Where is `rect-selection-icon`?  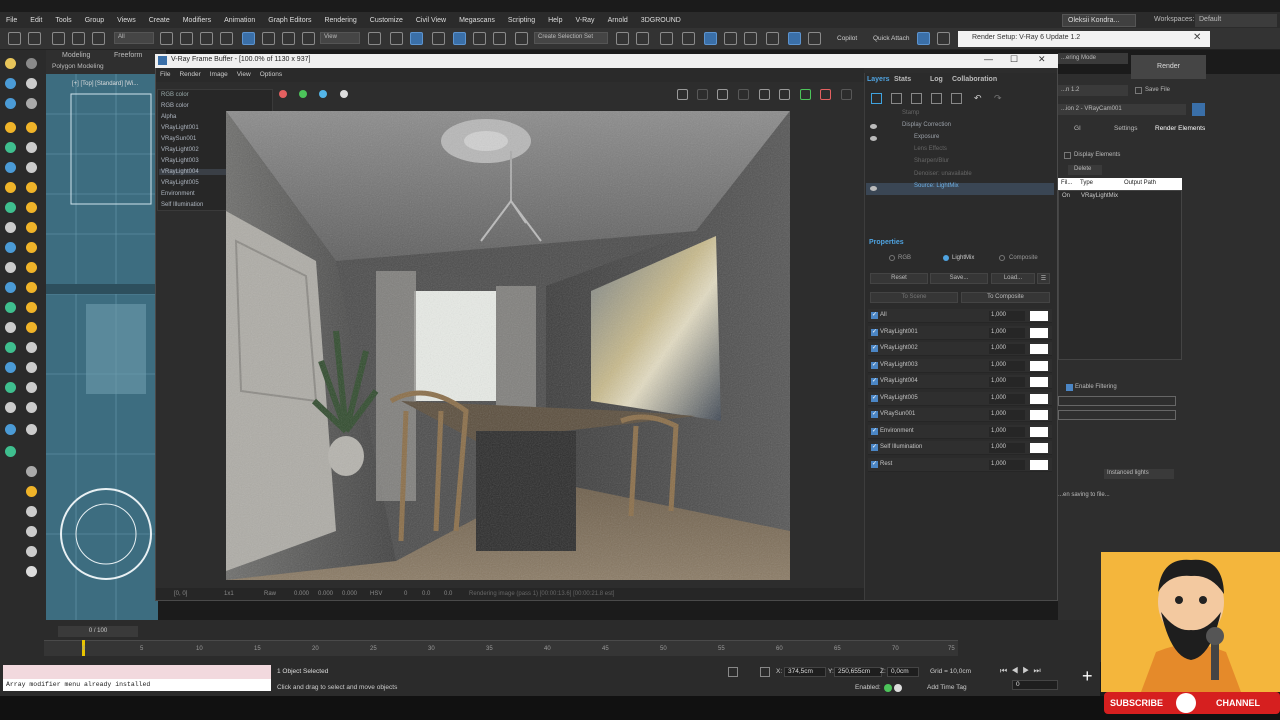
rect-selection-icon is located at coordinates (206, 38).